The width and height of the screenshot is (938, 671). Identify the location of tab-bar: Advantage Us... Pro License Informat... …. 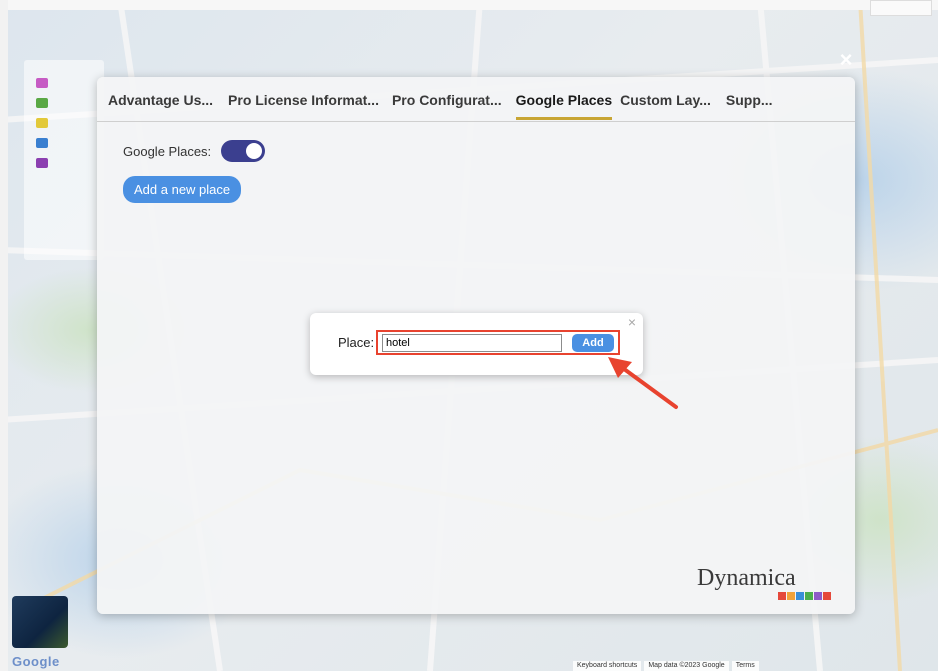
(476, 99).